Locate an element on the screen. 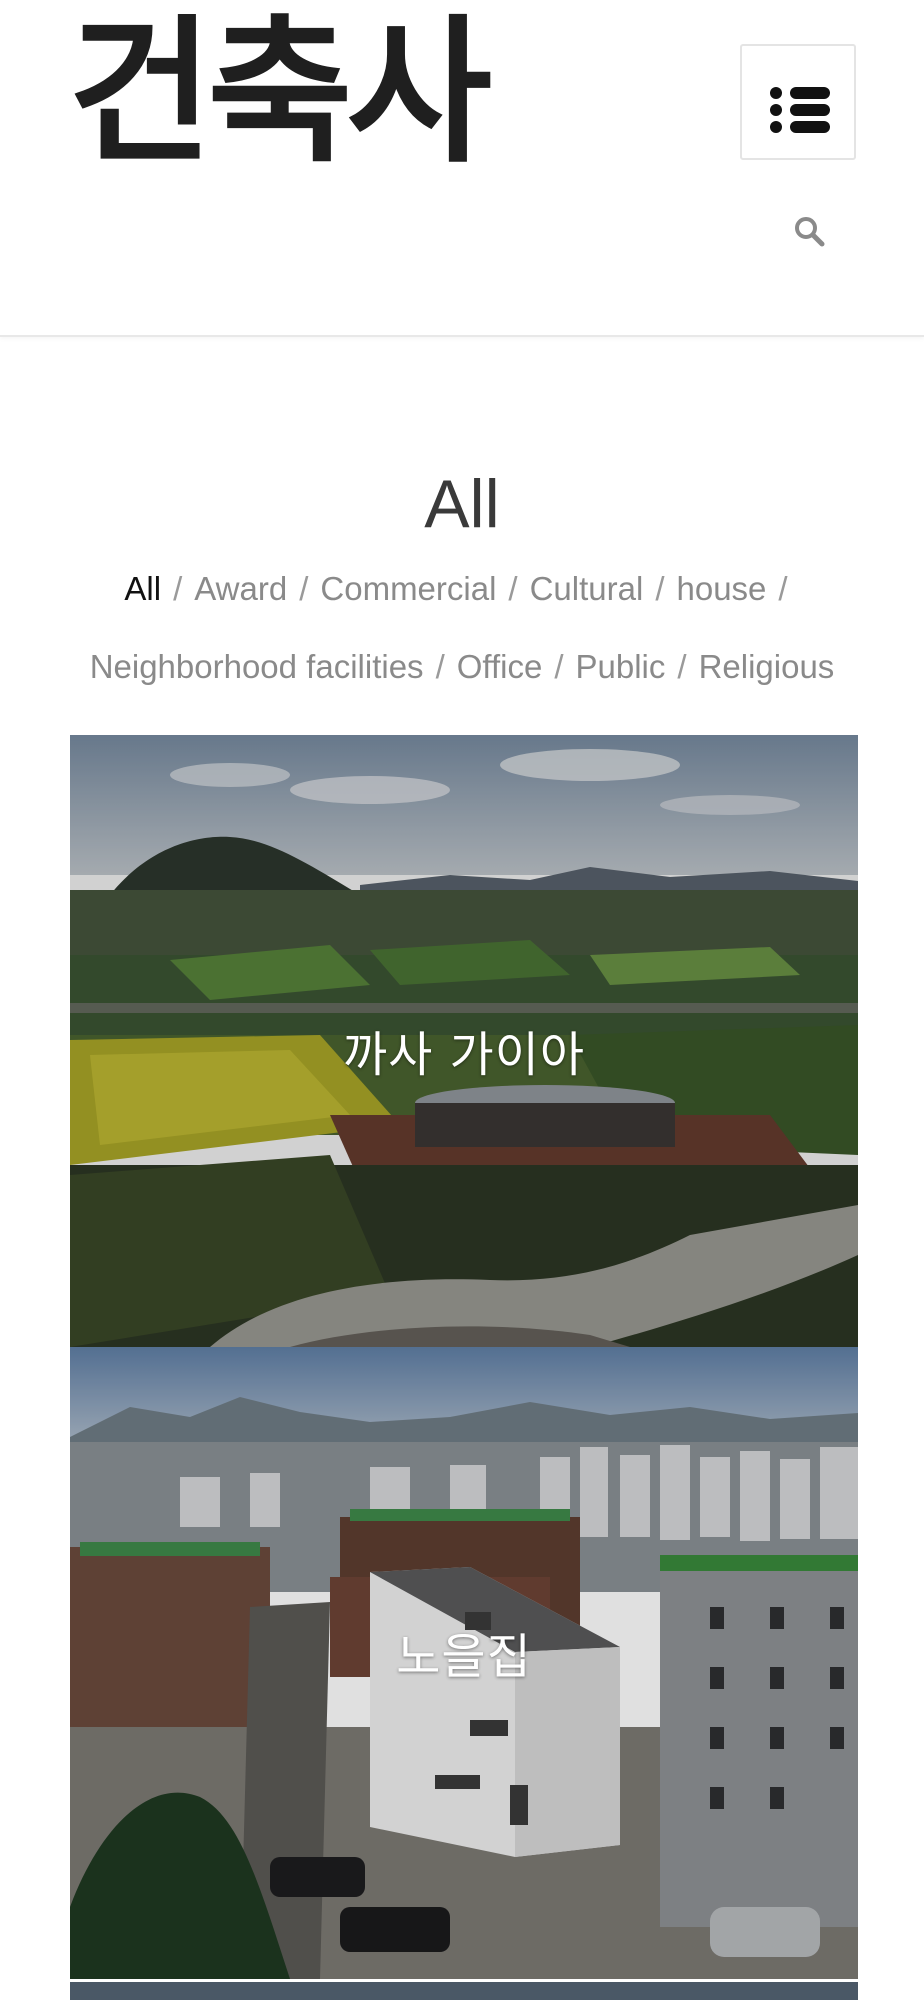  page-title: All is located at coordinates (462, 504).